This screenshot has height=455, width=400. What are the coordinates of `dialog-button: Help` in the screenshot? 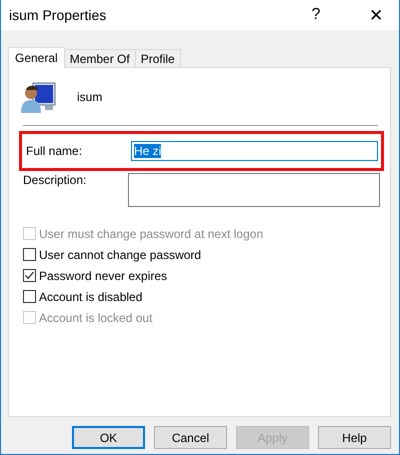 It's located at (354, 437).